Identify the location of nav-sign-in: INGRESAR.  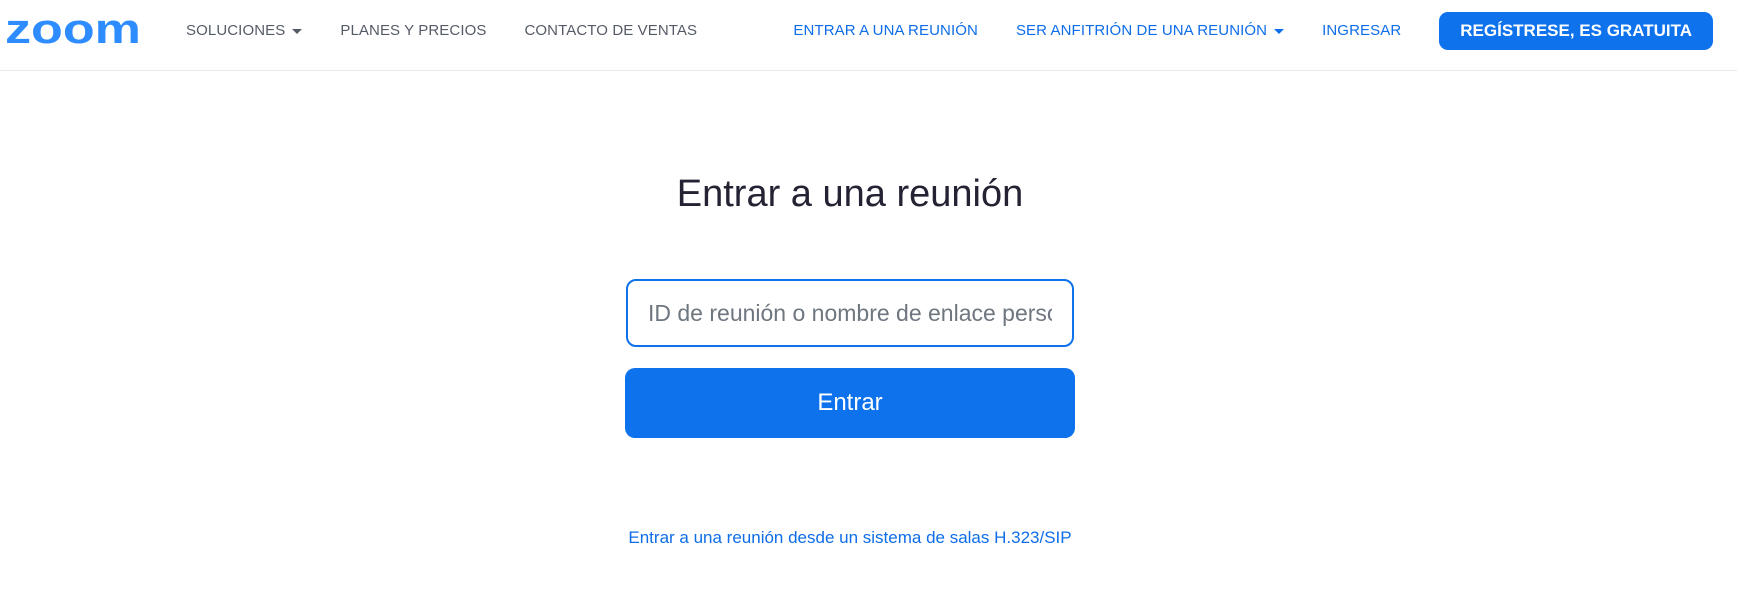
(1361, 30).